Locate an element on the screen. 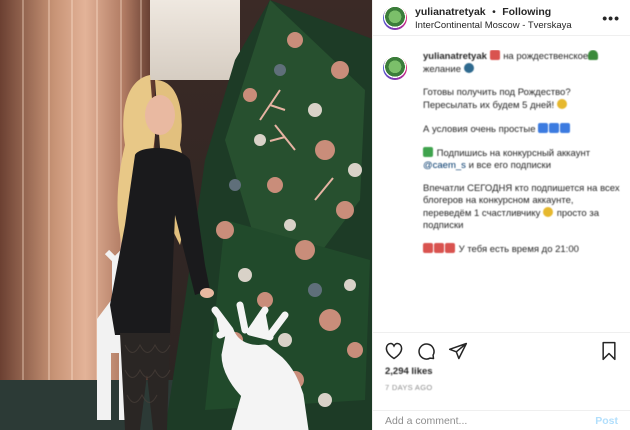 The height and width of the screenshot is (430, 630). following-button: Following is located at coordinates (526, 12).